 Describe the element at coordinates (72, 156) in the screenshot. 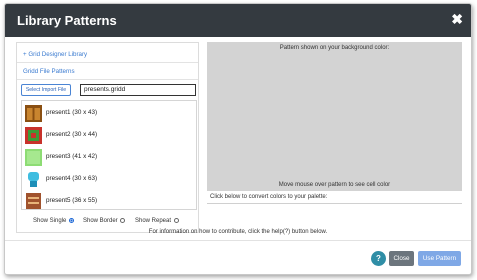

I see `list-item-label: present3 (41 x 42)` at that location.